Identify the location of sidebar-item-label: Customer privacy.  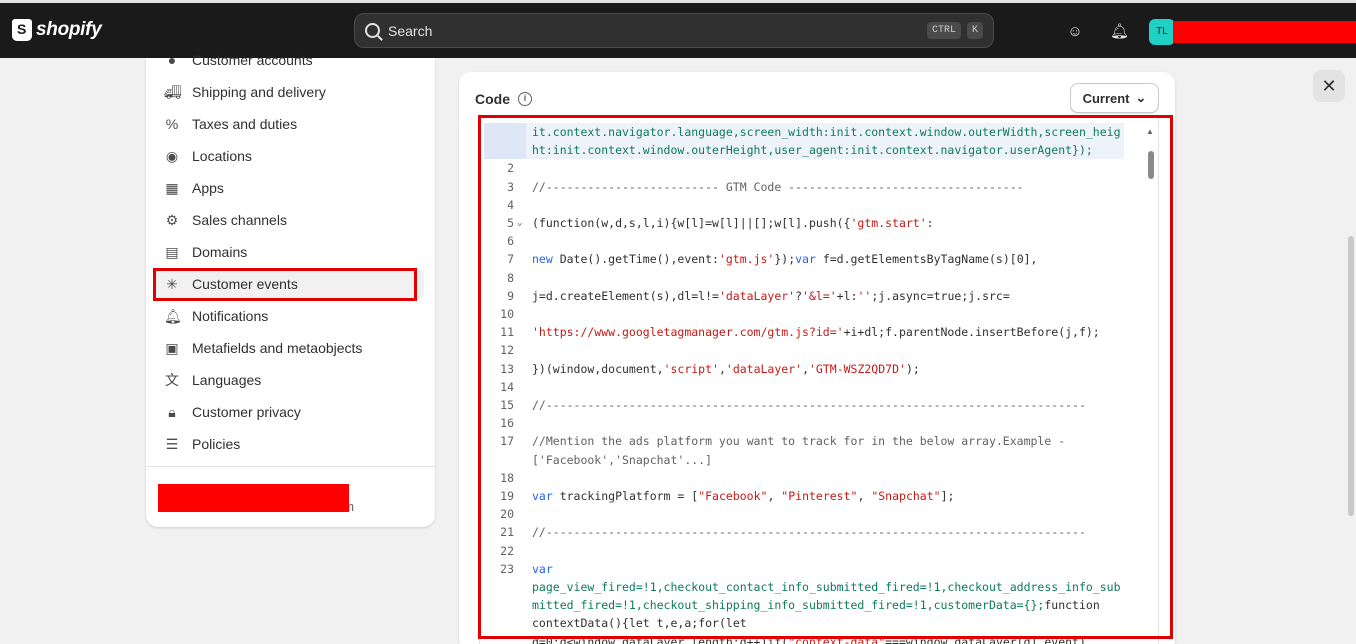
(246, 412).